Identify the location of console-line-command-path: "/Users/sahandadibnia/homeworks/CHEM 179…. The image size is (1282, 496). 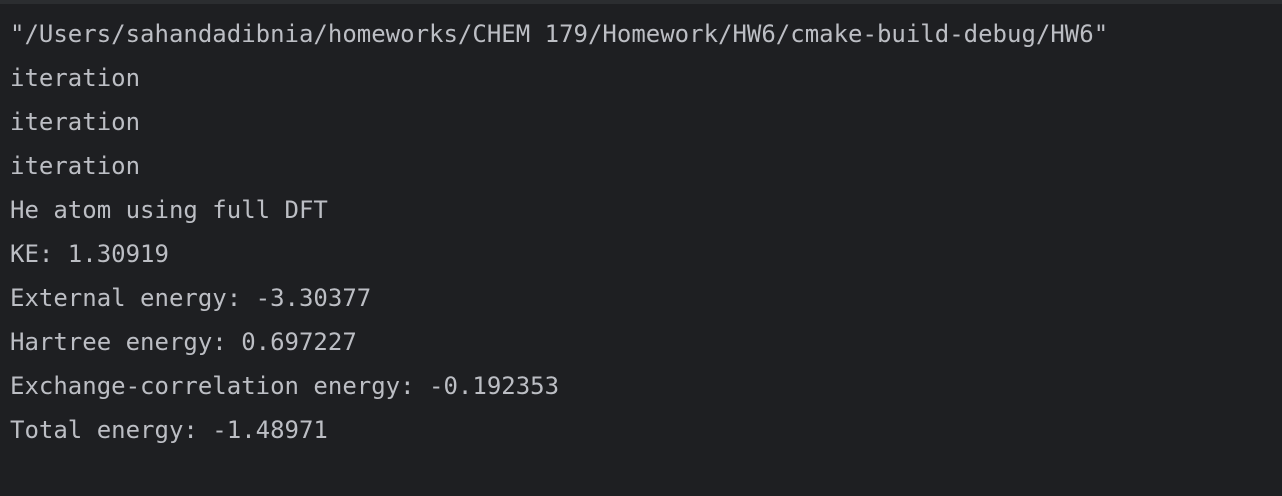
(559, 34).